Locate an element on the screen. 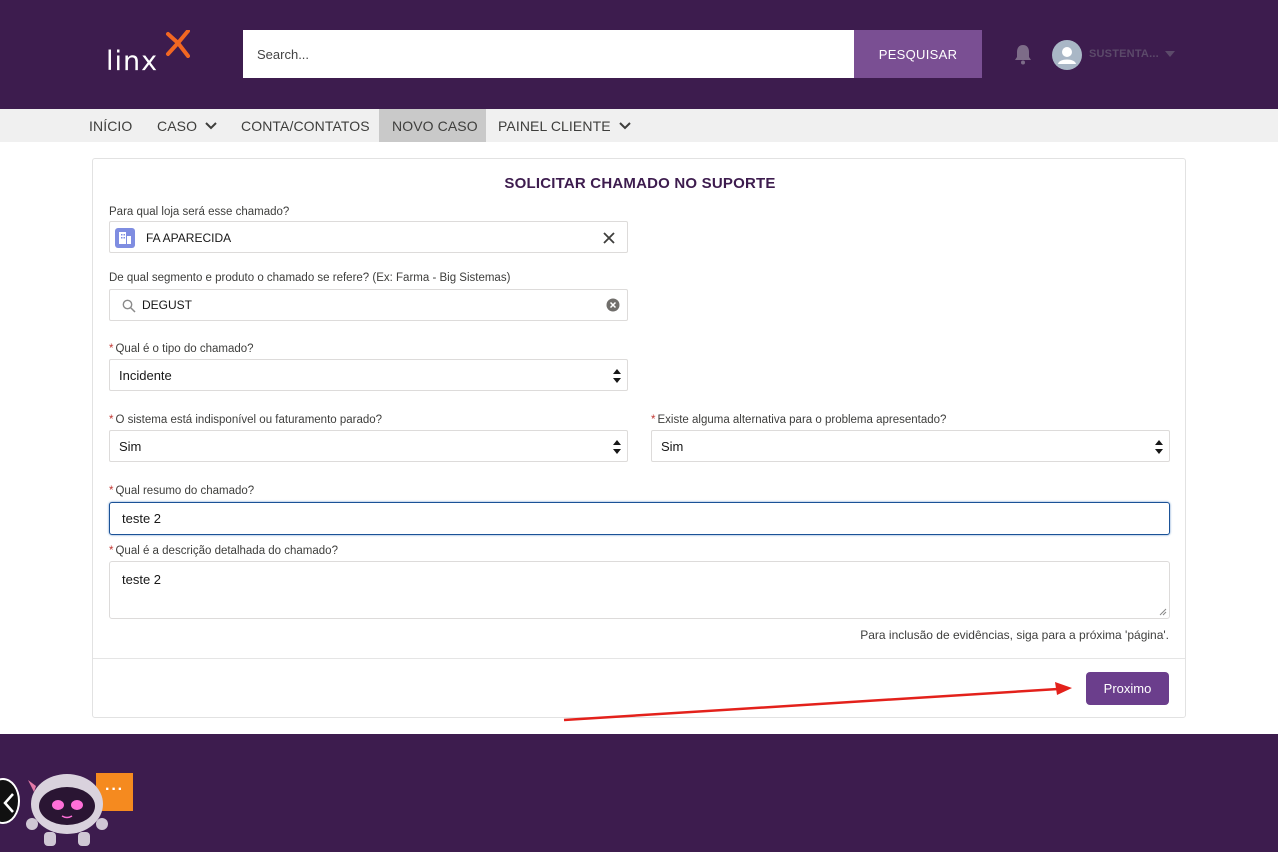  resize-grip-icon is located at coordinates (1163, 612).